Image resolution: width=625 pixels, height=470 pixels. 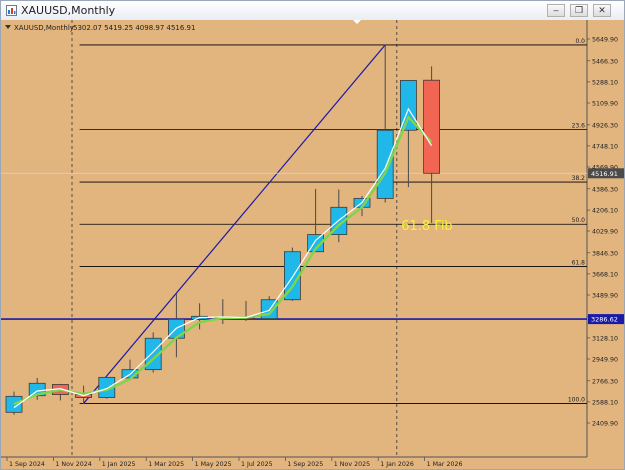 I want to click on time-tick-label: 1 May 2025, so click(x=213, y=464).